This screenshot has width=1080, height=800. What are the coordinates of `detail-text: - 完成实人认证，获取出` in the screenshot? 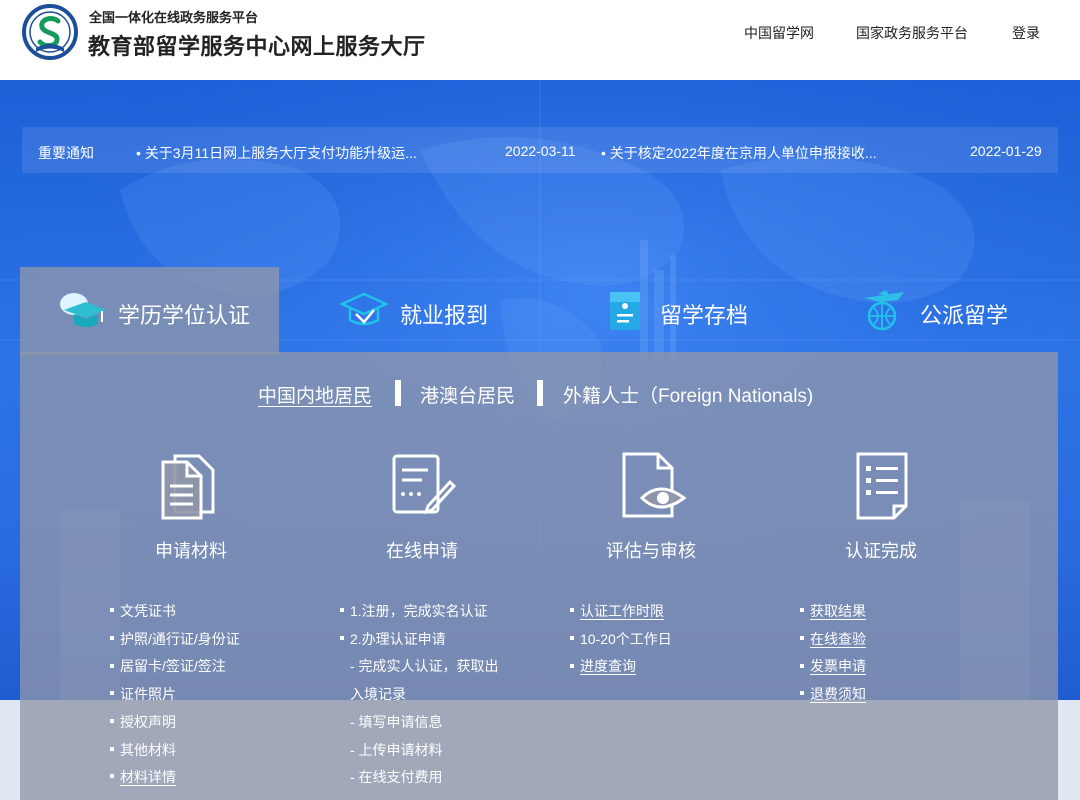 It's located at (424, 666).